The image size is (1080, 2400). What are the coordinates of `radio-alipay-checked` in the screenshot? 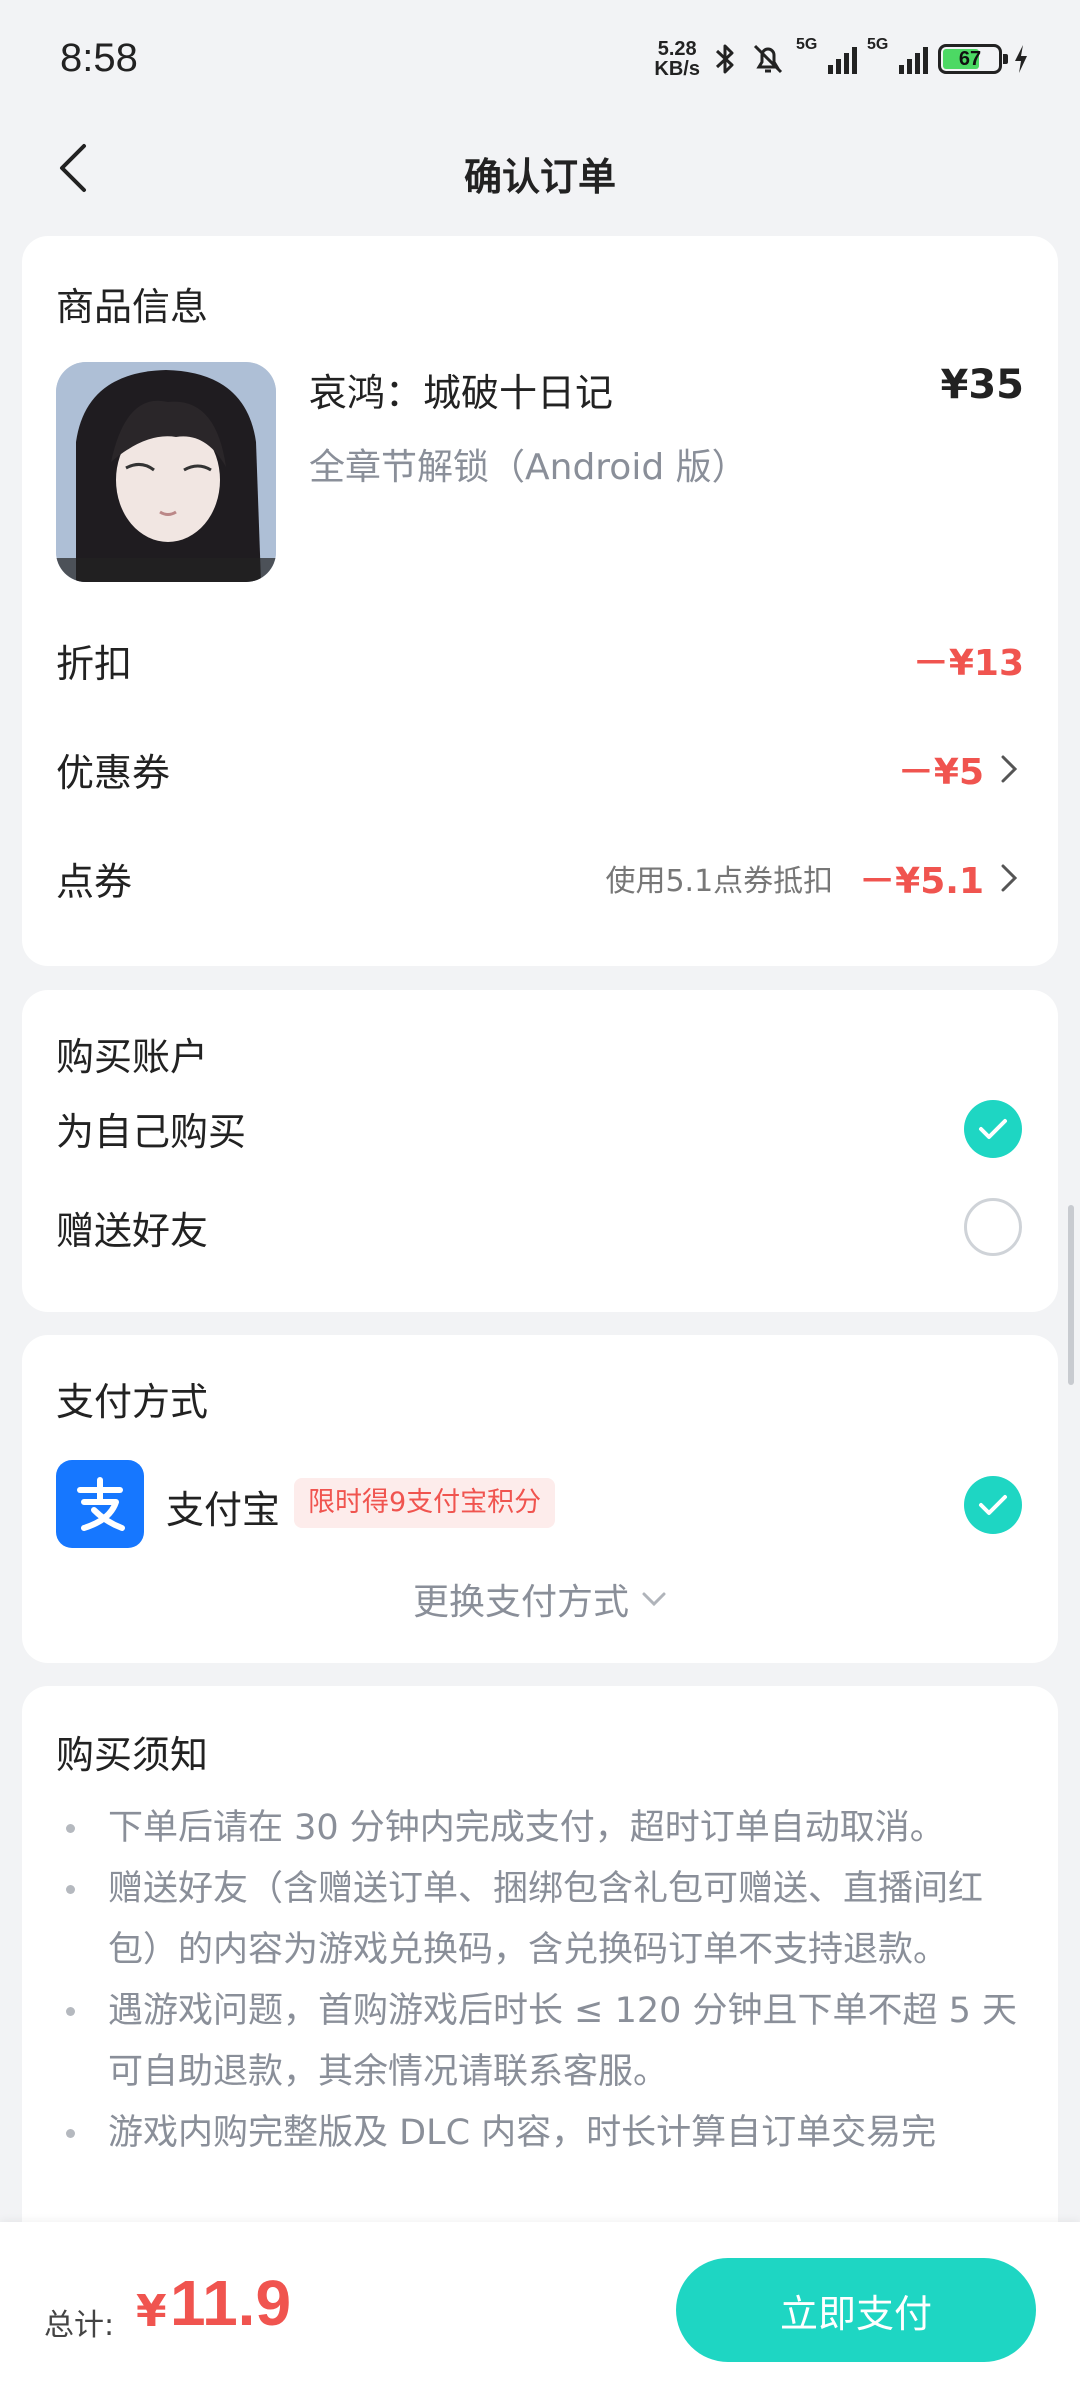 It's located at (993, 1505).